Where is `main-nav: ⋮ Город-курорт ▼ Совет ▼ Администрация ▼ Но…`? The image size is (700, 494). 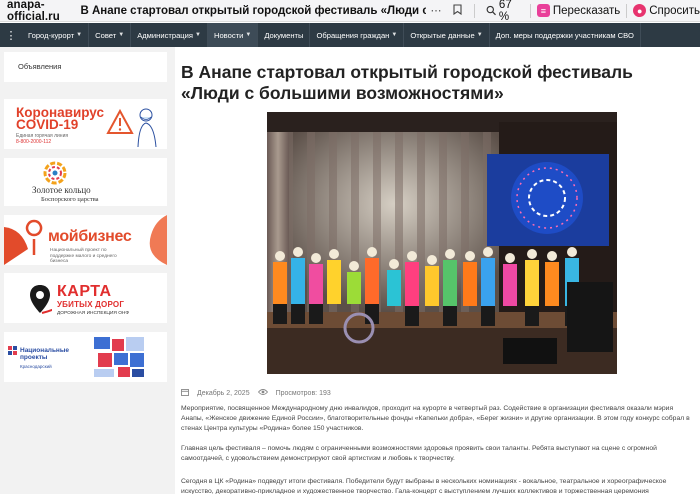
main-nav: ⋮ Город-курорт ▼ Совет ▼ Администрация ▼ Но… is located at coordinates (350, 35).